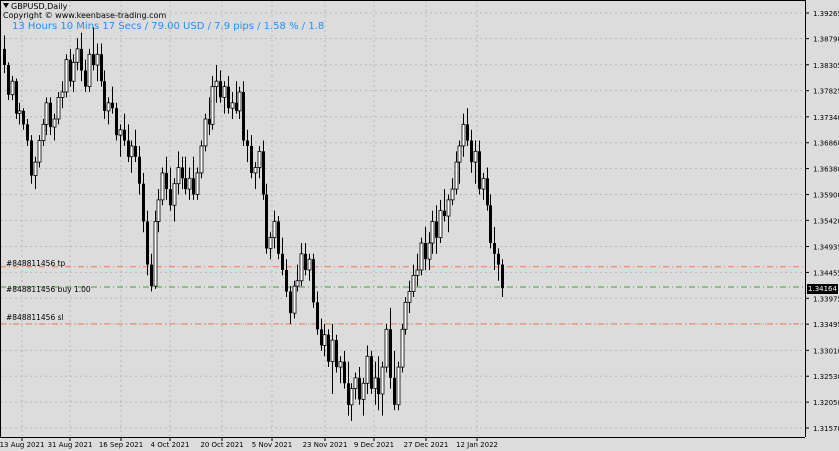  I want to click on time-tick-label: 13 Aug 2021, so click(22, 445).